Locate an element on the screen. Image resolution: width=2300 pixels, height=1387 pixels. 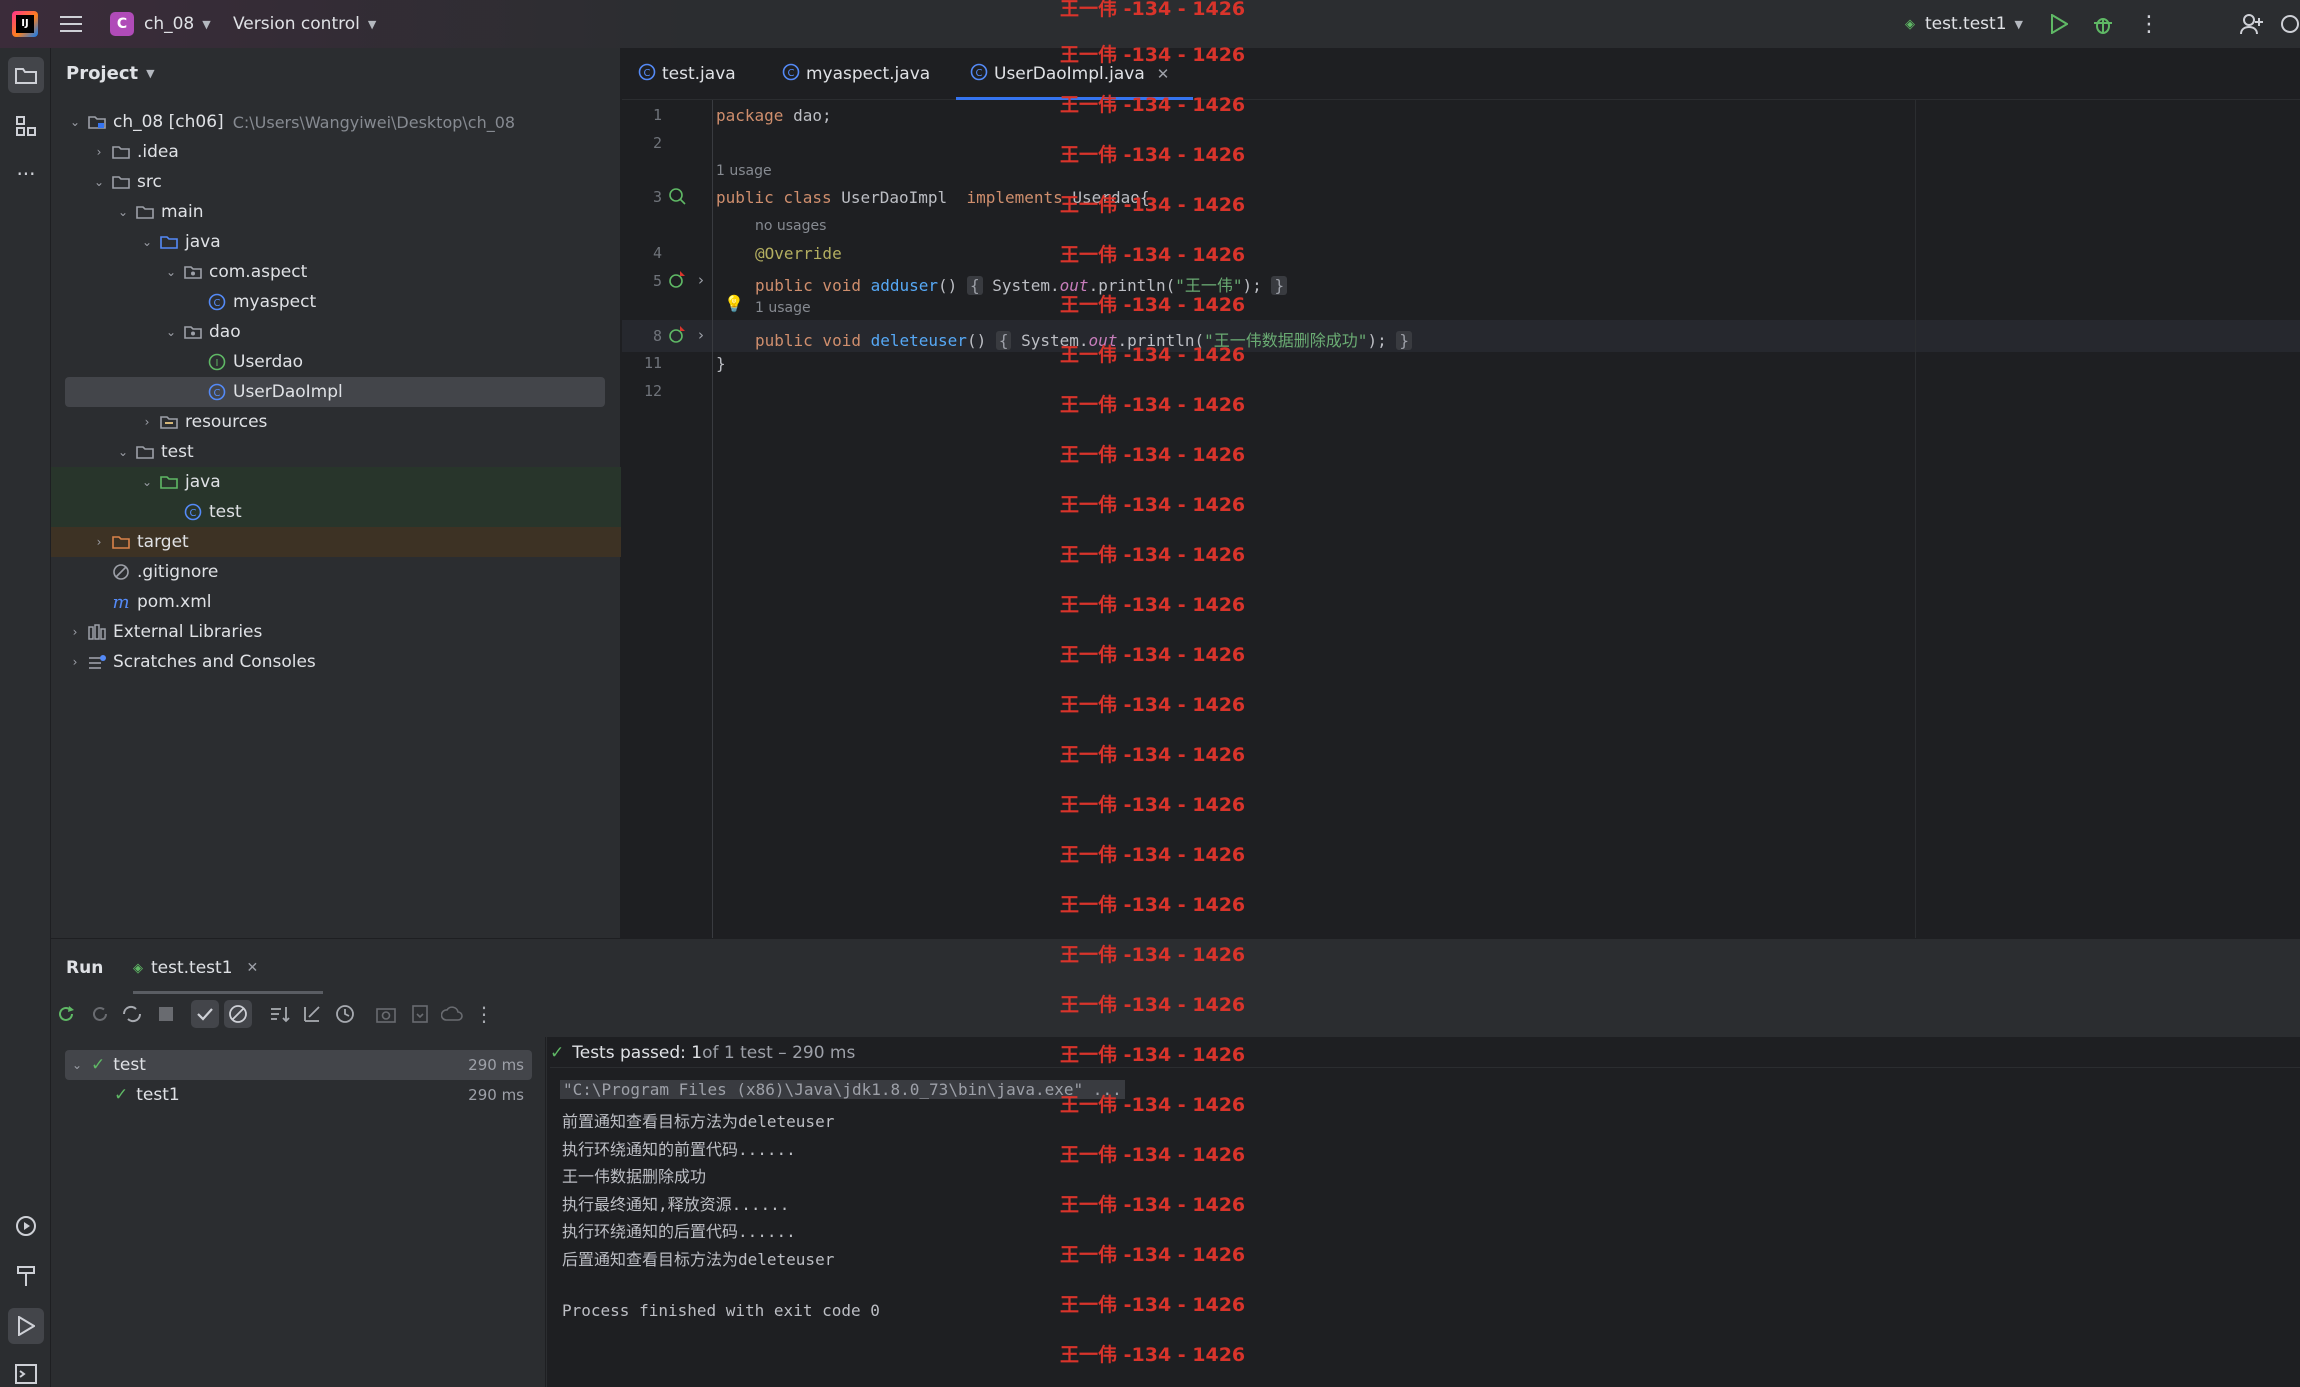
tree-item-test-java: ⌄ java is located at coordinates (336, 482).